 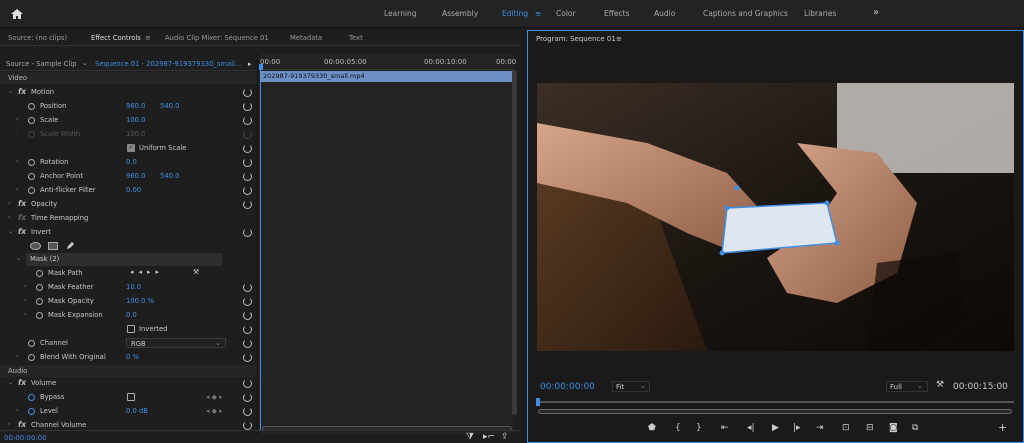 I want to click on add-button-icon: +, so click(x=1002, y=427).